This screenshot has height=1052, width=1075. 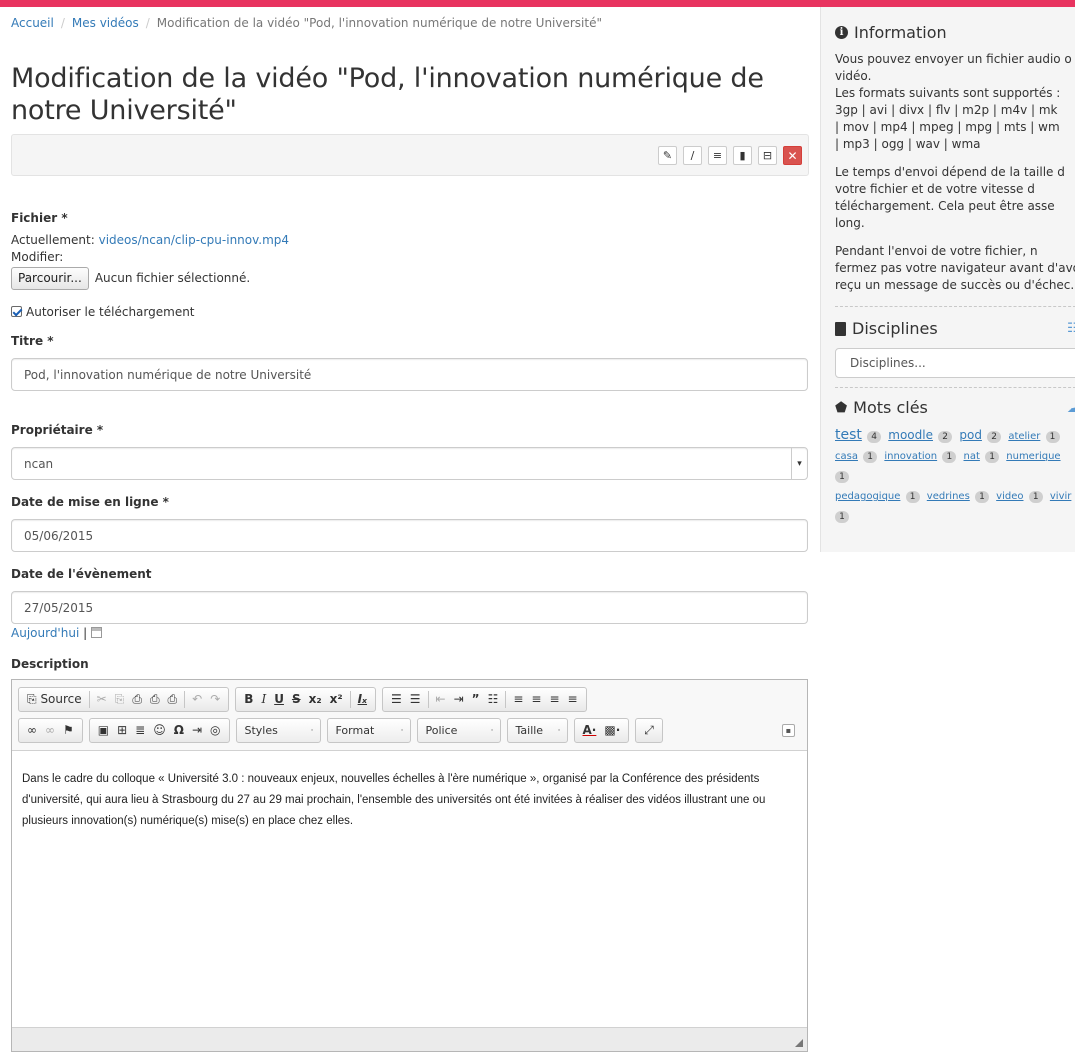 What do you see at coordinates (215, 730) in the screenshot?
I see `iframe-globe-icon: ◎` at bounding box center [215, 730].